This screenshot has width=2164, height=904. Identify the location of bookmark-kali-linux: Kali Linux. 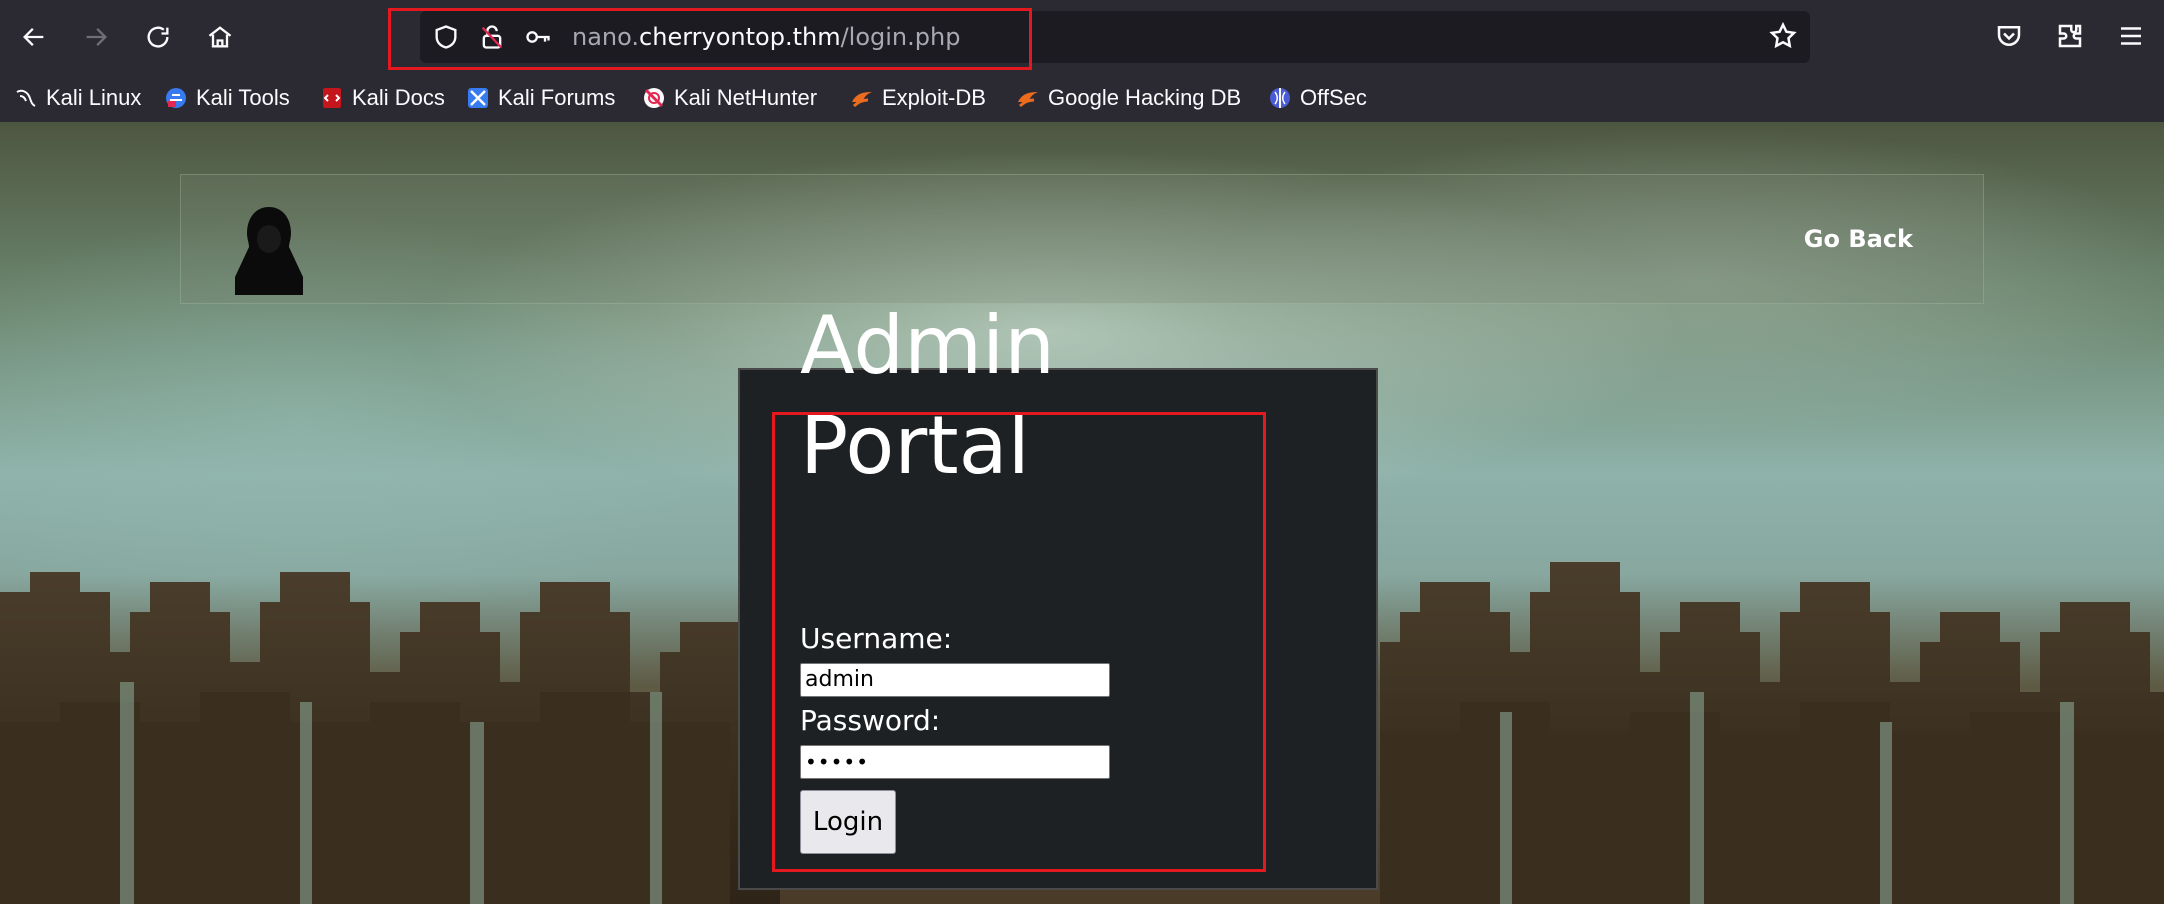
(77, 98).